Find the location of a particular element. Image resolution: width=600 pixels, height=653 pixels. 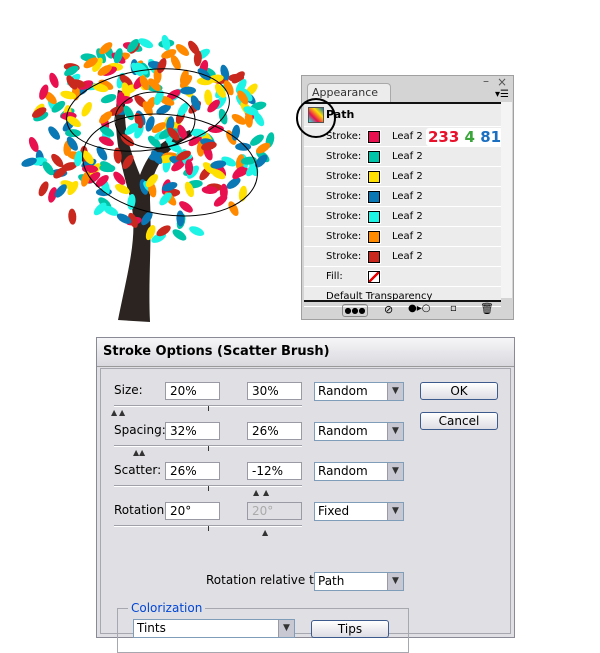

duplicate-item-icon: ▫ is located at coordinates (453, 308).